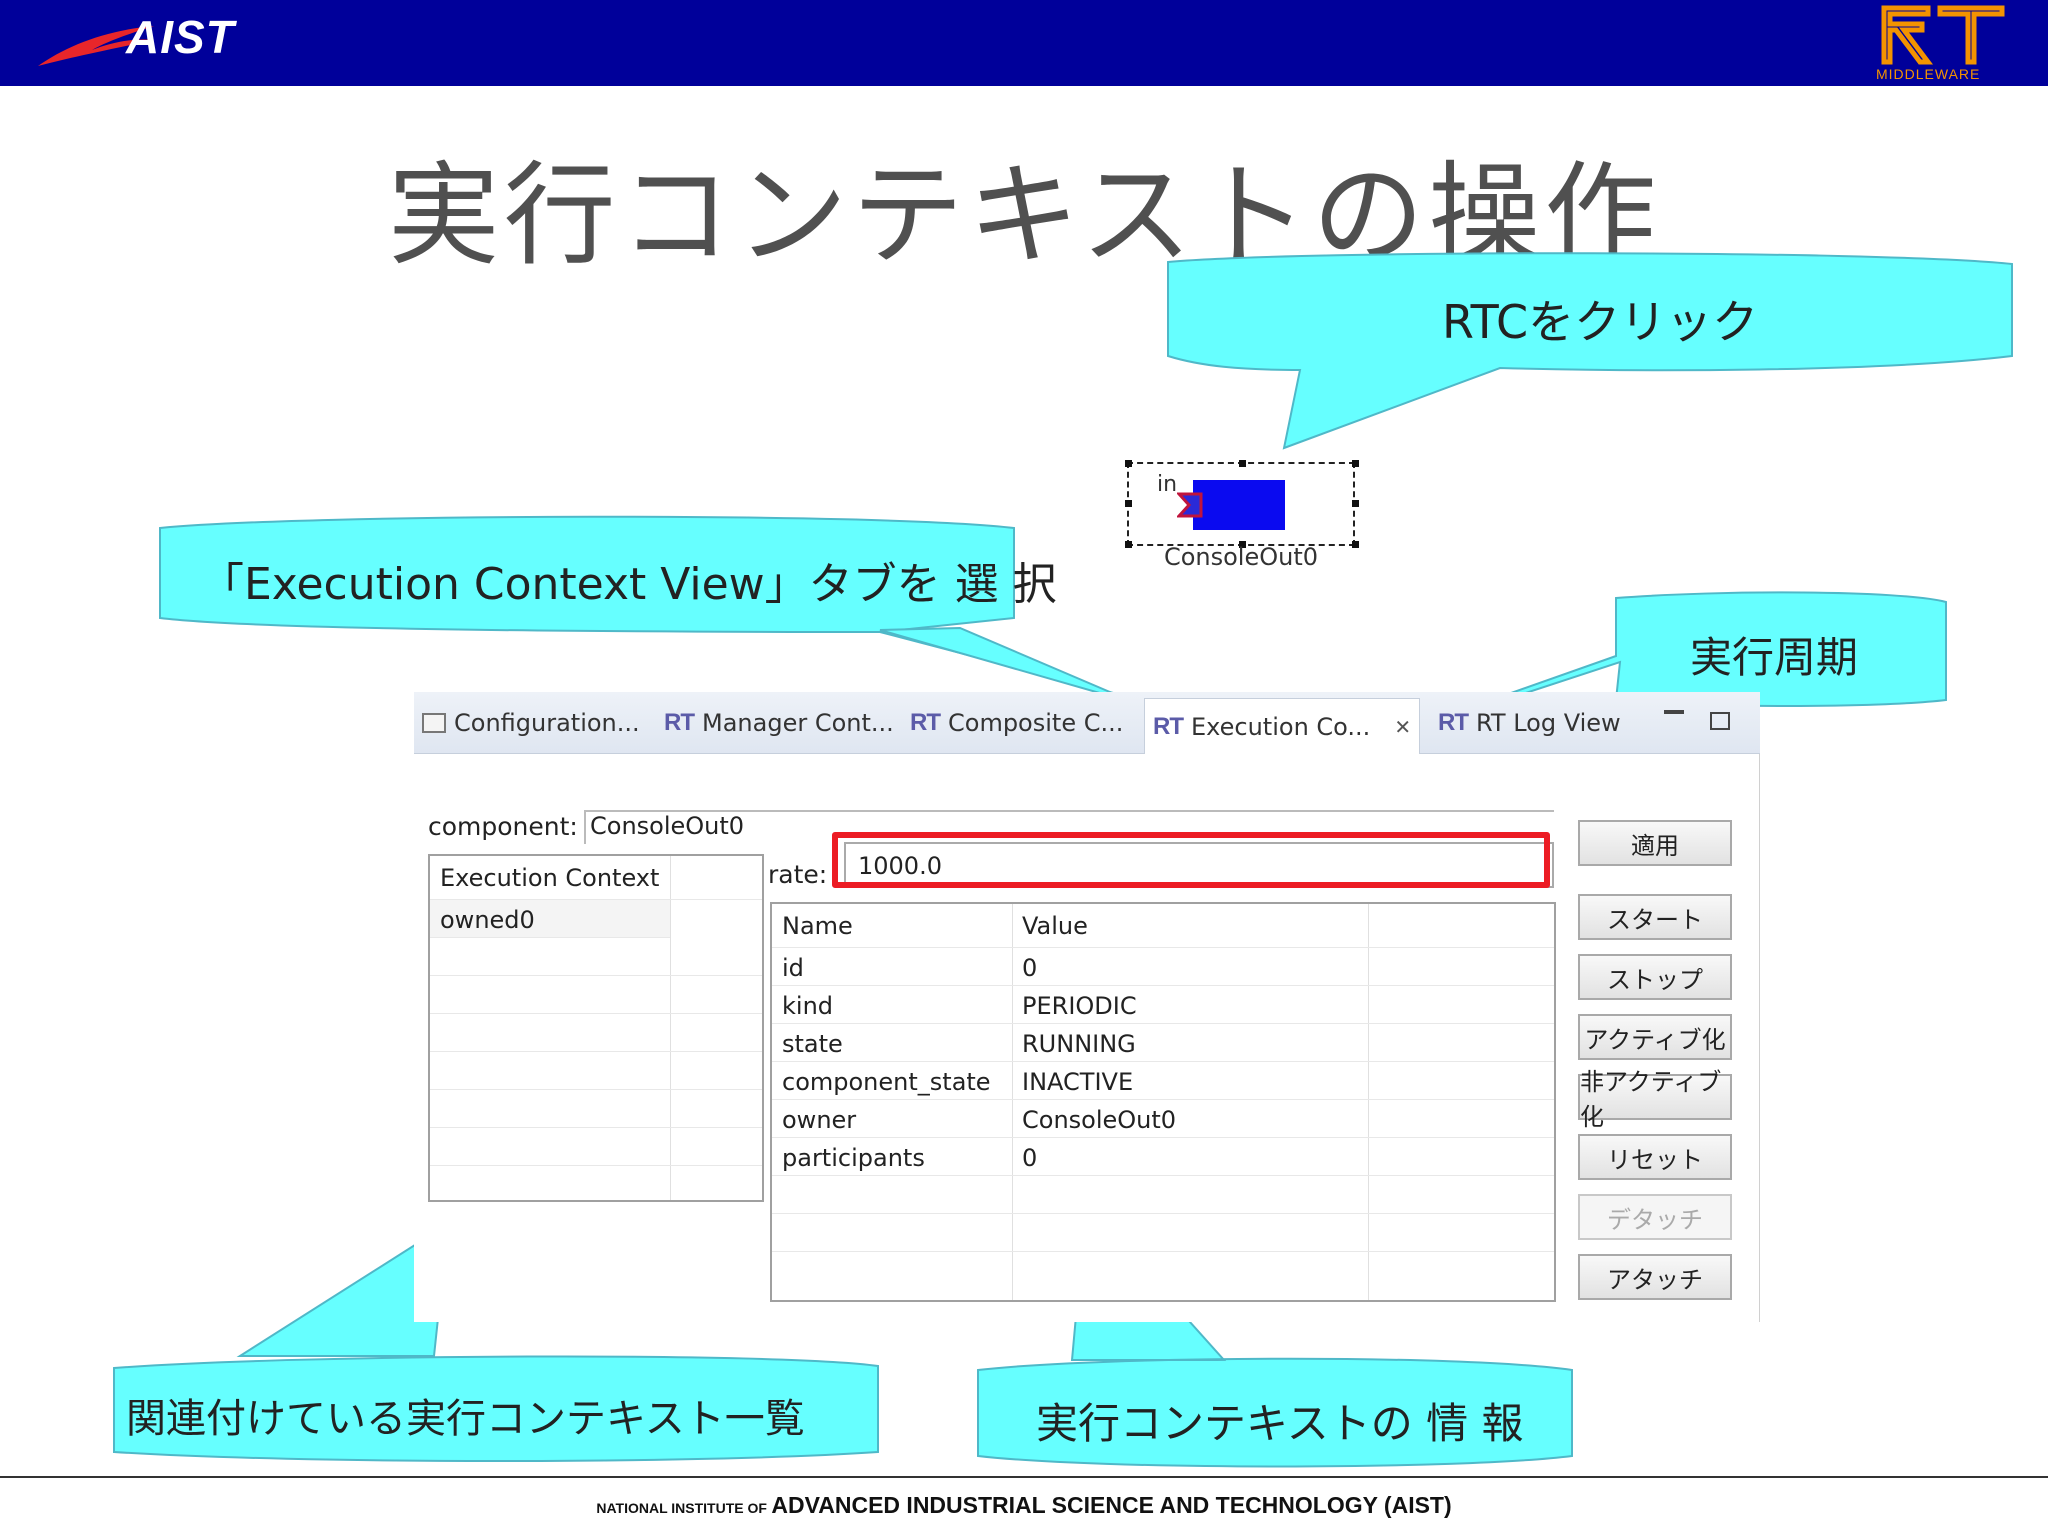 Image resolution: width=2048 pixels, height=1536 pixels. I want to click on minimize-icon, so click(1674, 712).